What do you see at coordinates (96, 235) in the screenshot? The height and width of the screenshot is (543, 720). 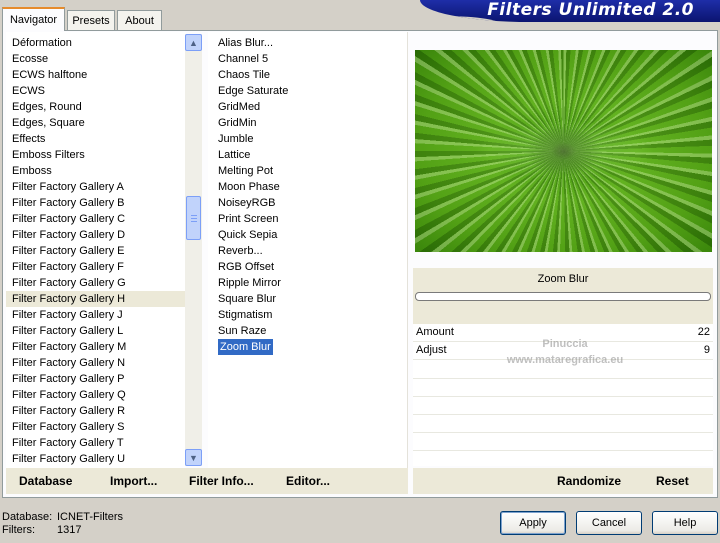 I see `category-item: Filter Factory Gallery D` at bounding box center [96, 235].